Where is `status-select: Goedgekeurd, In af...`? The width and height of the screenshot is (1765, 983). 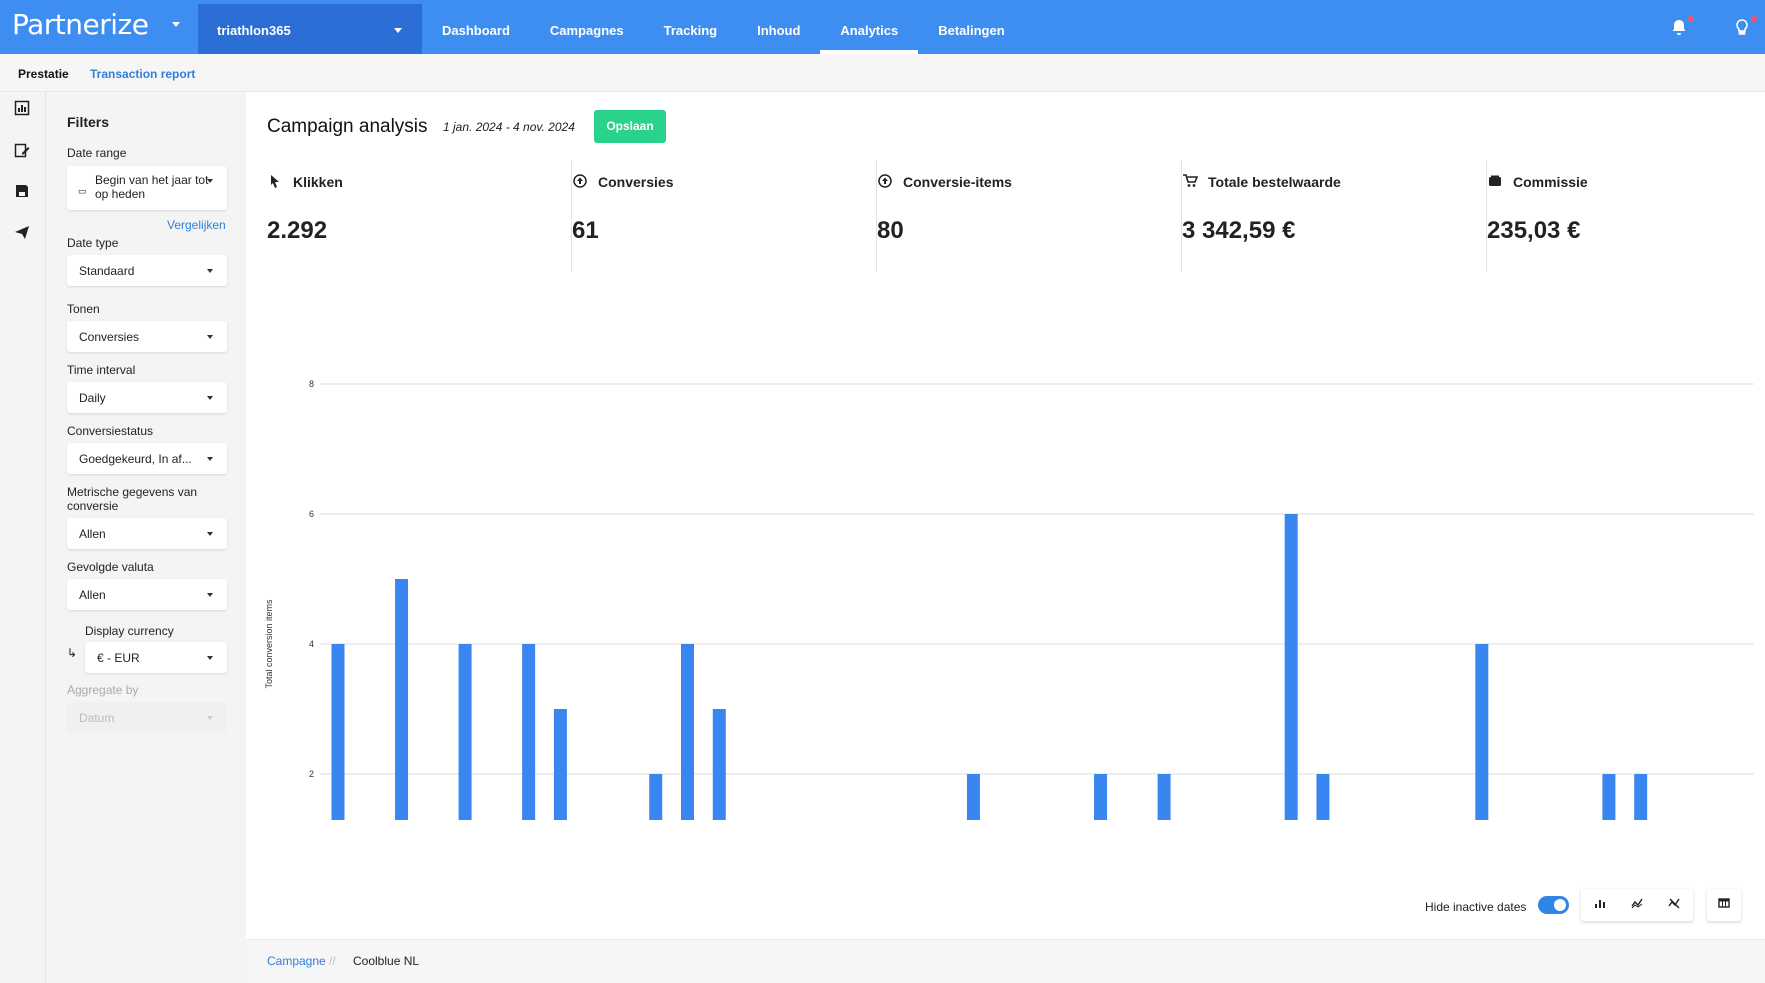 status-select: Goedgekeurd, In af... is located at coordinates (147, 458).